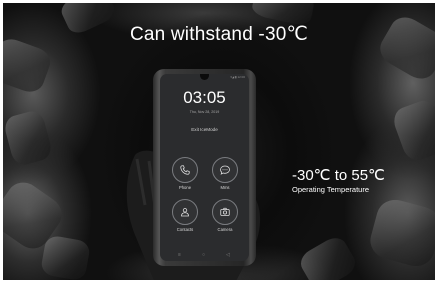  I want to click on phone-icon, so click(185, 170).